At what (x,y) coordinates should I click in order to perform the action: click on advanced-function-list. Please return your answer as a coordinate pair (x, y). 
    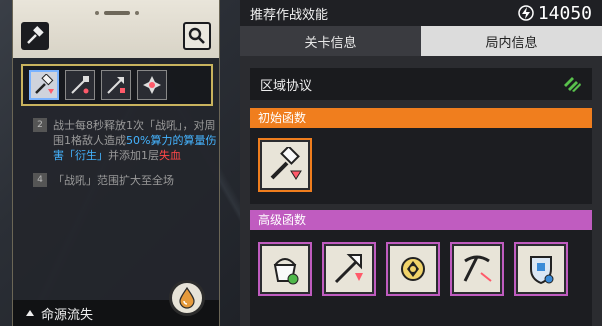
    Looking at the image, I should click on (413, 269).